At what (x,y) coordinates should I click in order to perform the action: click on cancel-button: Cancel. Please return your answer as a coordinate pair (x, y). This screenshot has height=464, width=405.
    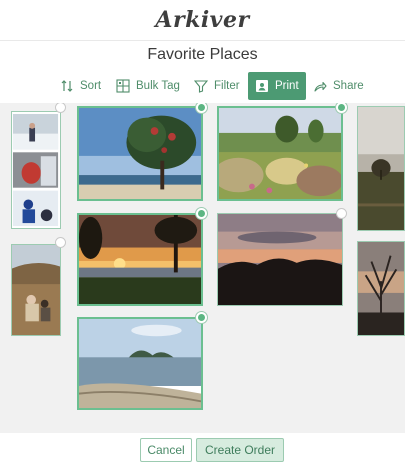
    Looking at the image, I should click on (166, 450).